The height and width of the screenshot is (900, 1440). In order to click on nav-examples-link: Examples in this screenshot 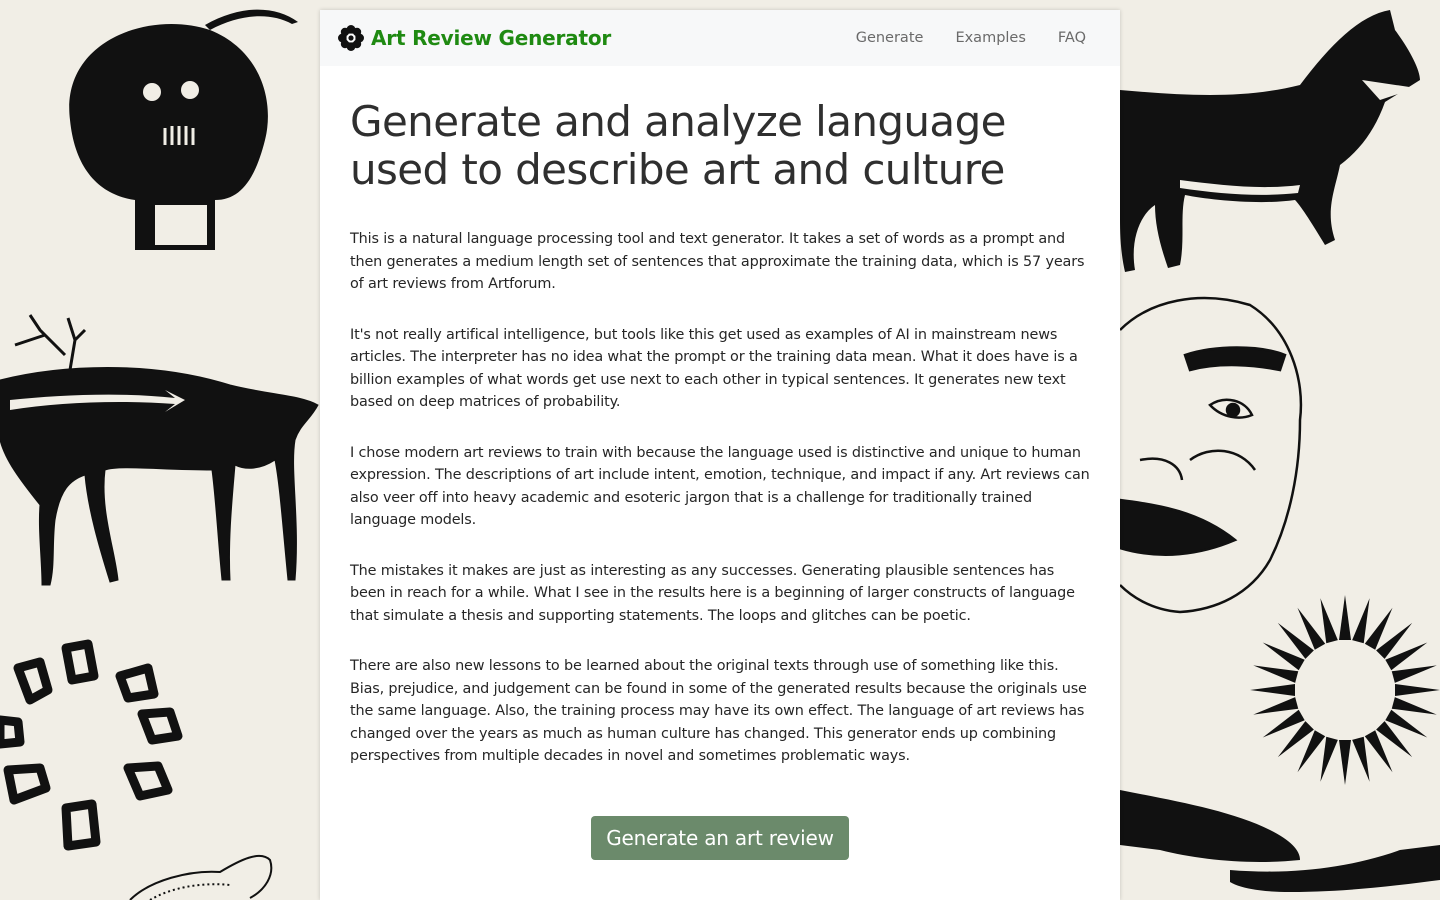, I will do `click(990, 38)`.